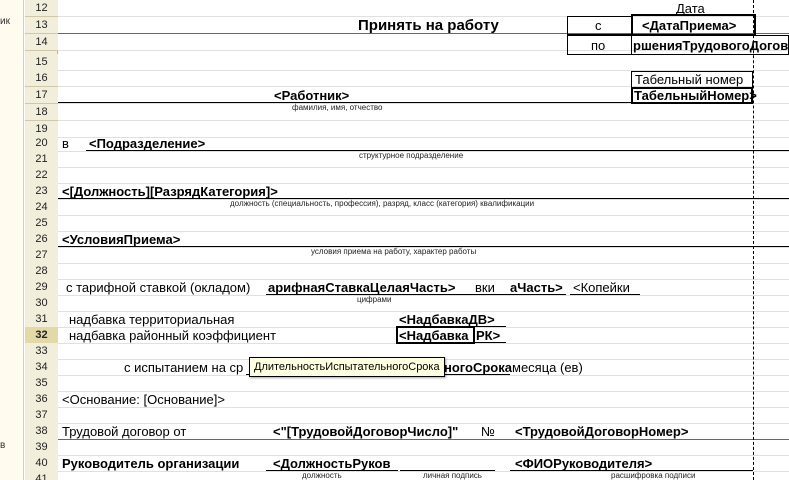 Image resolution: width=789 pixels, height=480 pixels. I want to click on row-number: 20, so click(41, 143).